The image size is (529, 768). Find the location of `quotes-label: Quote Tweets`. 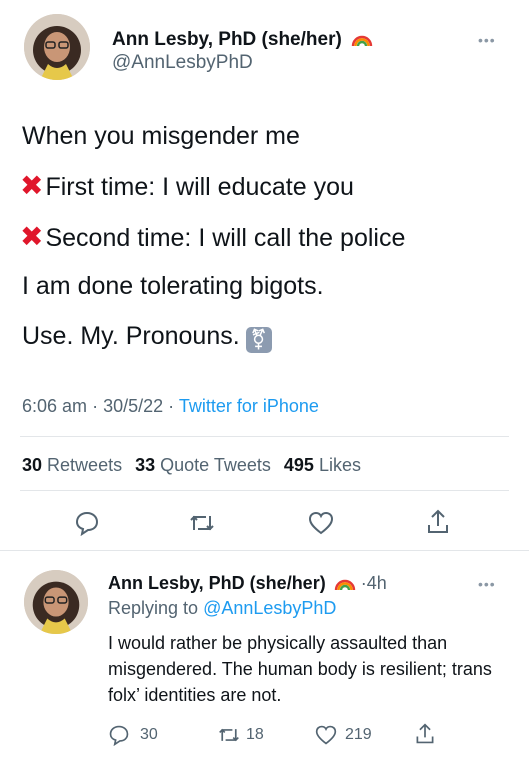

quotes-label: Quote Tweets is located at coordinates (215, 465).